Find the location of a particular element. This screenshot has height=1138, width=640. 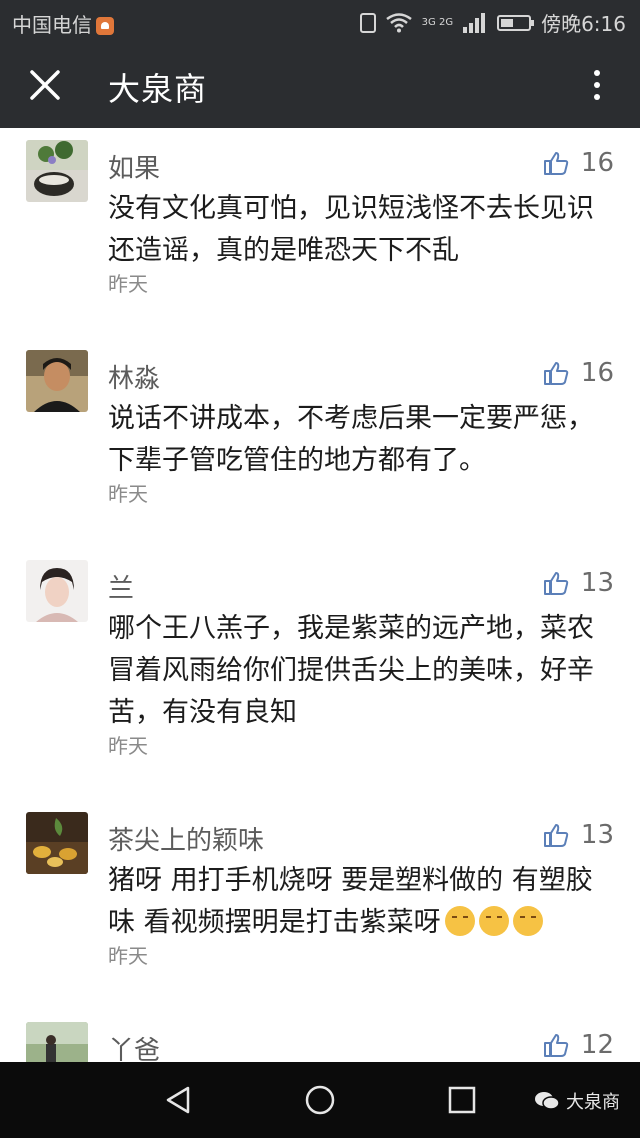

commenter-name: 林淼 is located at coordinates (134, 376).